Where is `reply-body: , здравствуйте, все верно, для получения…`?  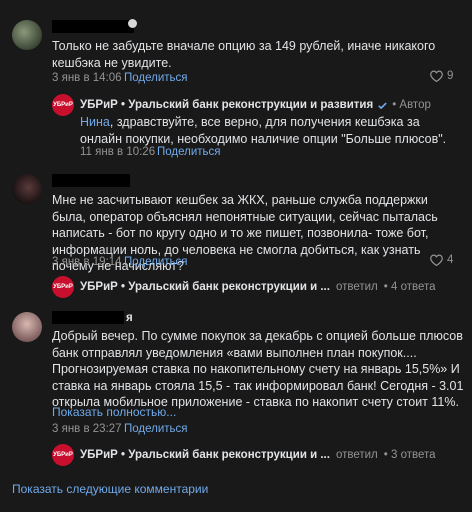 reply-body: , здравствуйте, все верно, для получения… is located at coordinates (263, 130).